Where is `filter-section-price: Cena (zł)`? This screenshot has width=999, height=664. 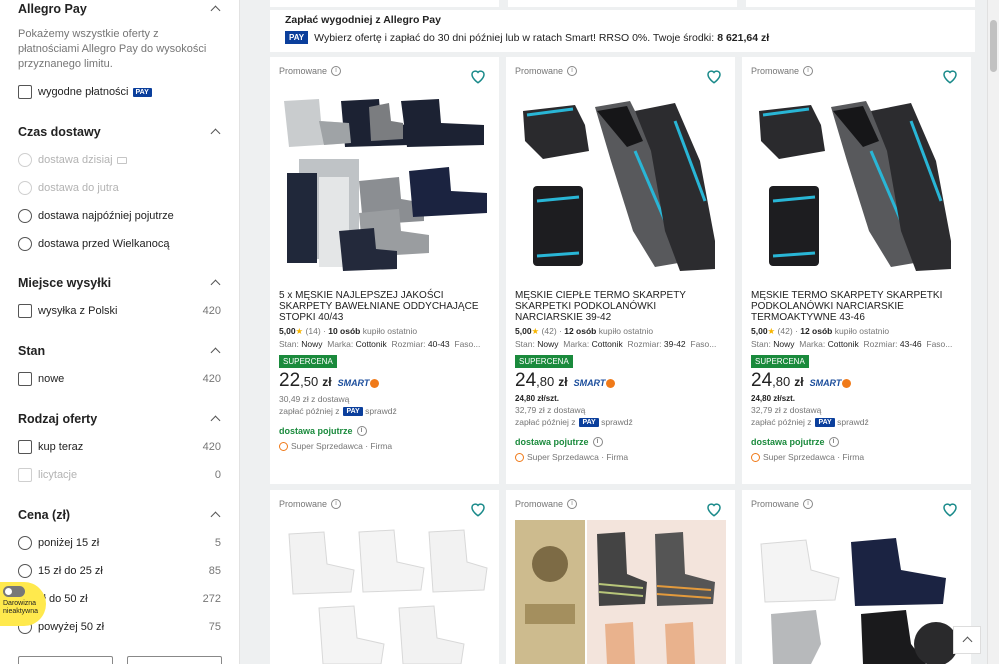 filter-section-price: Cena (zł) is located at coordinates (119, 515).